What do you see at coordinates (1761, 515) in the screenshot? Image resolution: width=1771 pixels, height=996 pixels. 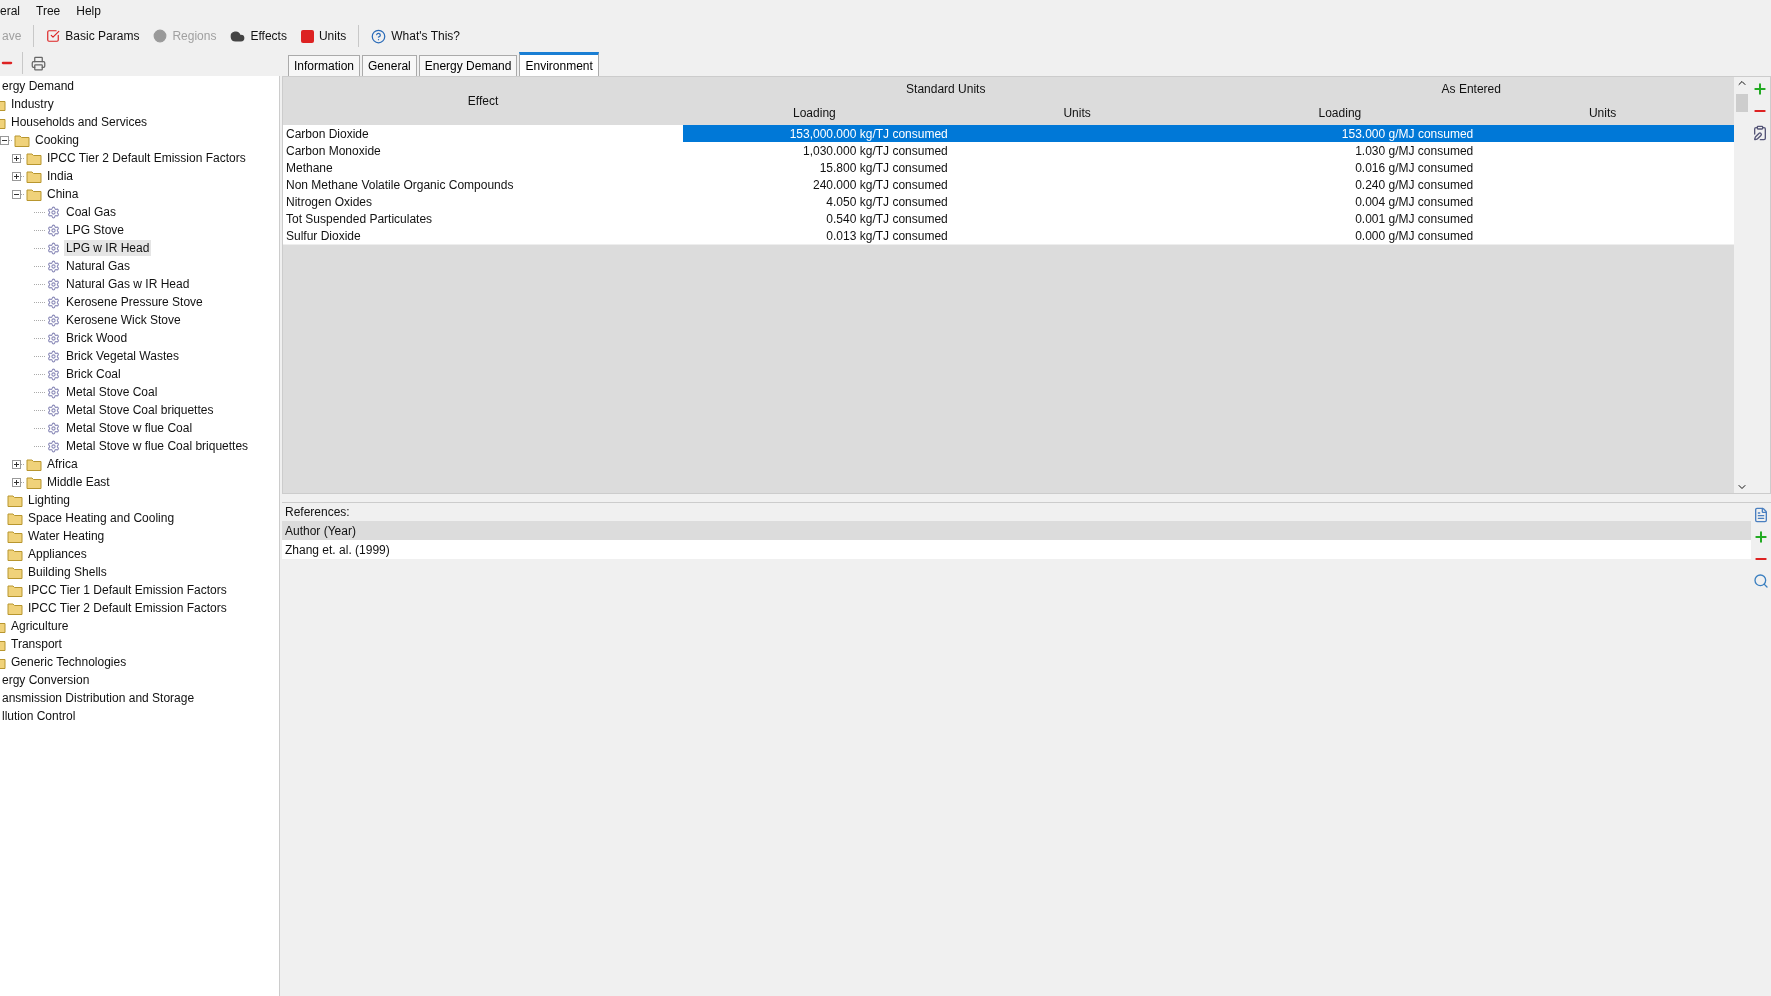 I see `new-document-icon` at bounding box center [1761, 515].